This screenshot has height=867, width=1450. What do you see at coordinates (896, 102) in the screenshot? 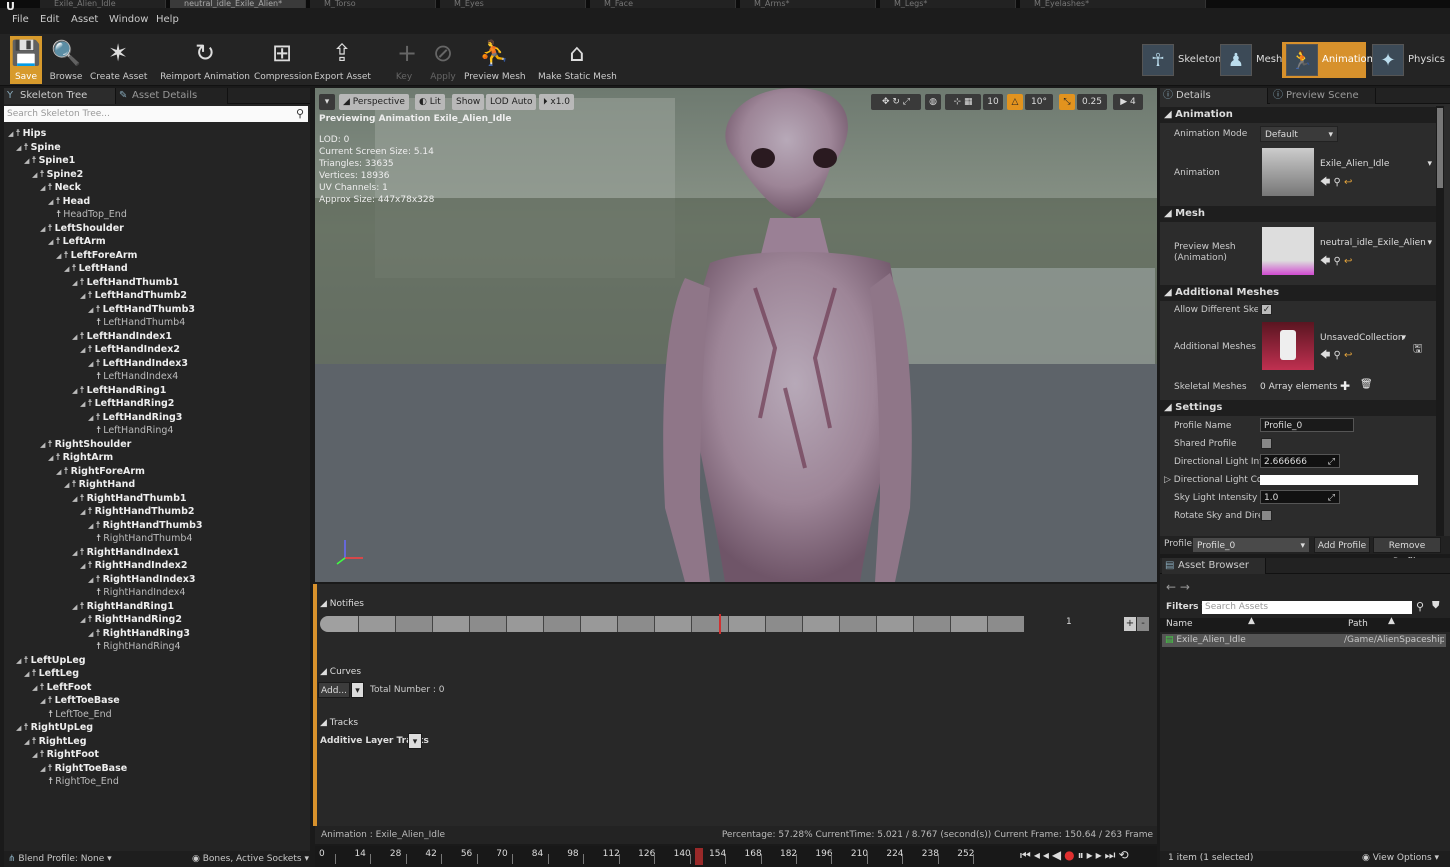
I see `transform-tools-group: ✥ ↻ ⤢` at bounding box center [896, 102].